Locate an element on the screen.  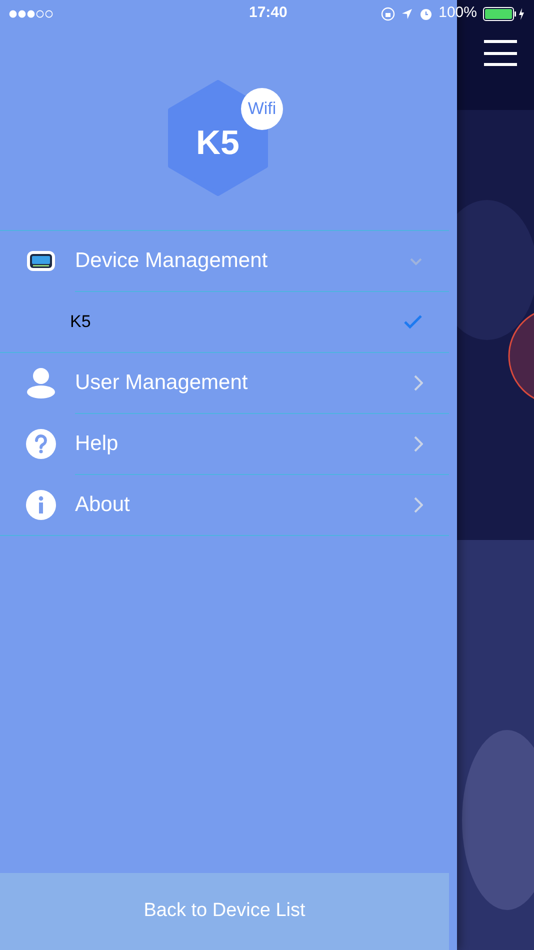
menu-label: About is located at coordinates (103, 505).